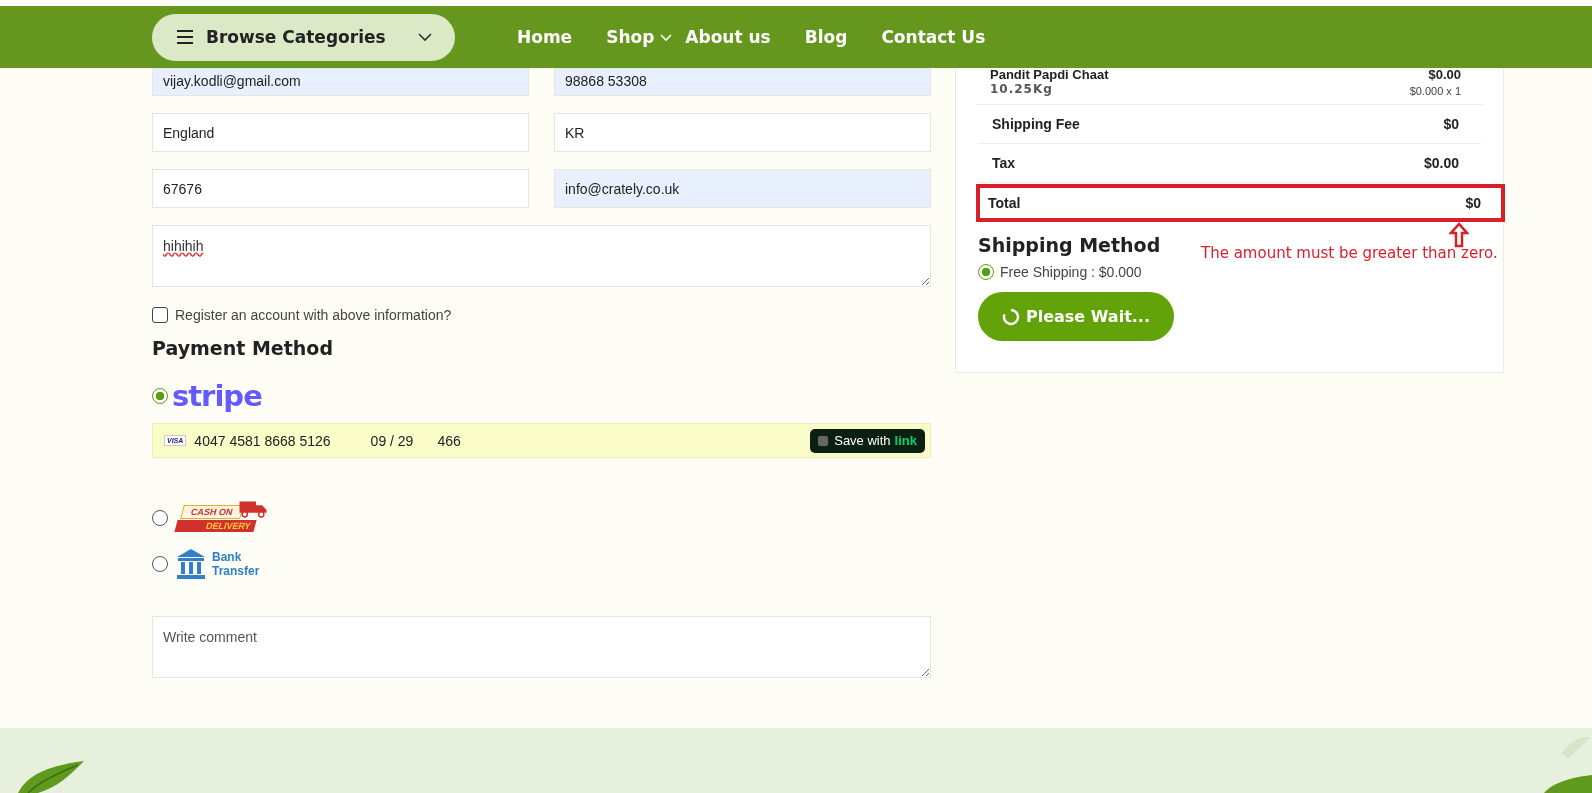 This screenshot has height=793, width=1592. Describe the element at coordinates (1004, 163) in the screenshot. I see `summary-label: Tax` at that location.